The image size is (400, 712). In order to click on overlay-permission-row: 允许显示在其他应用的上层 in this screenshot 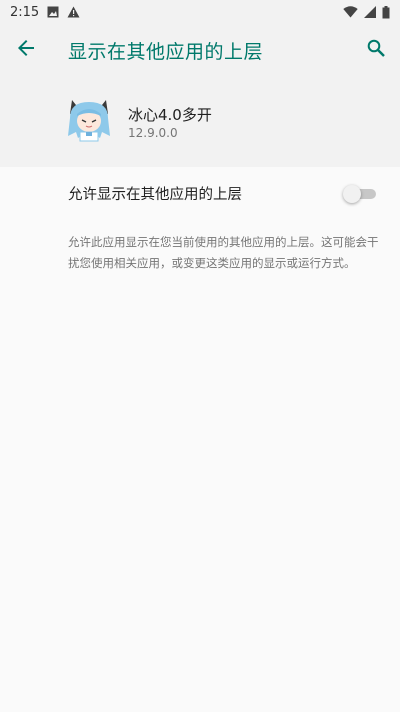, I will do `click(200, 193)`.